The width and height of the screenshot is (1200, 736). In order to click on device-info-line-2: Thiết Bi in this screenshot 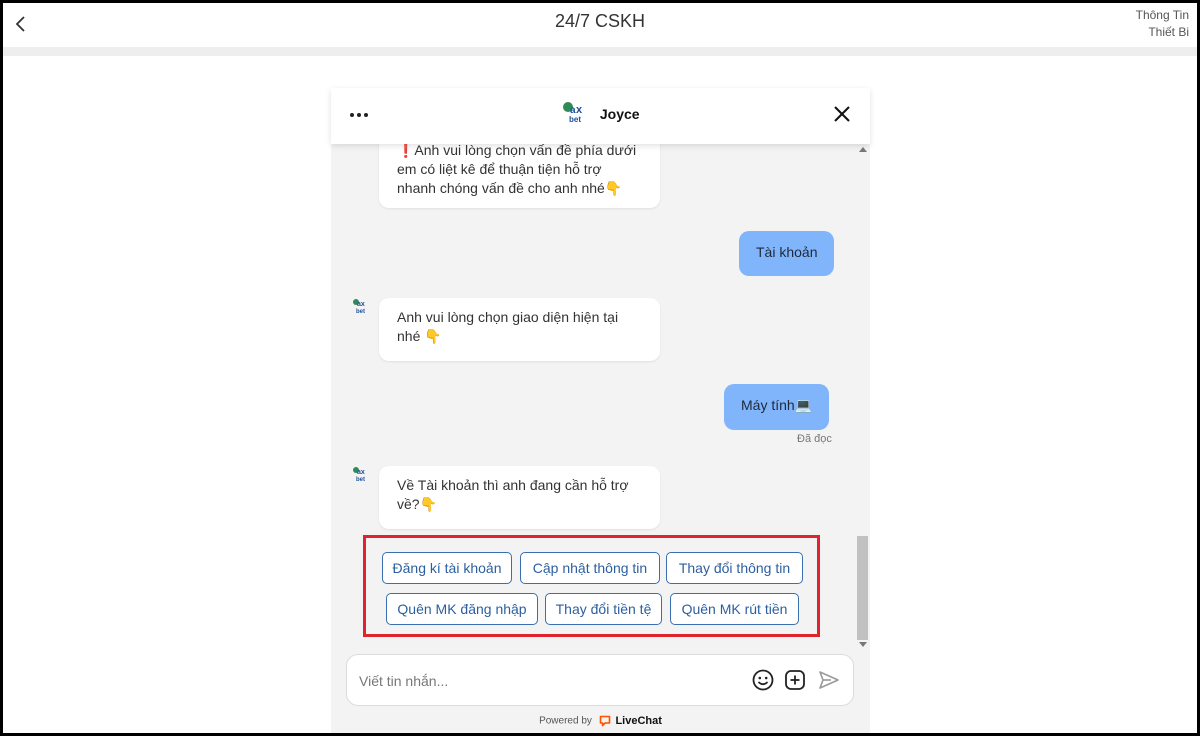, I will do `click(1168, 32)`.